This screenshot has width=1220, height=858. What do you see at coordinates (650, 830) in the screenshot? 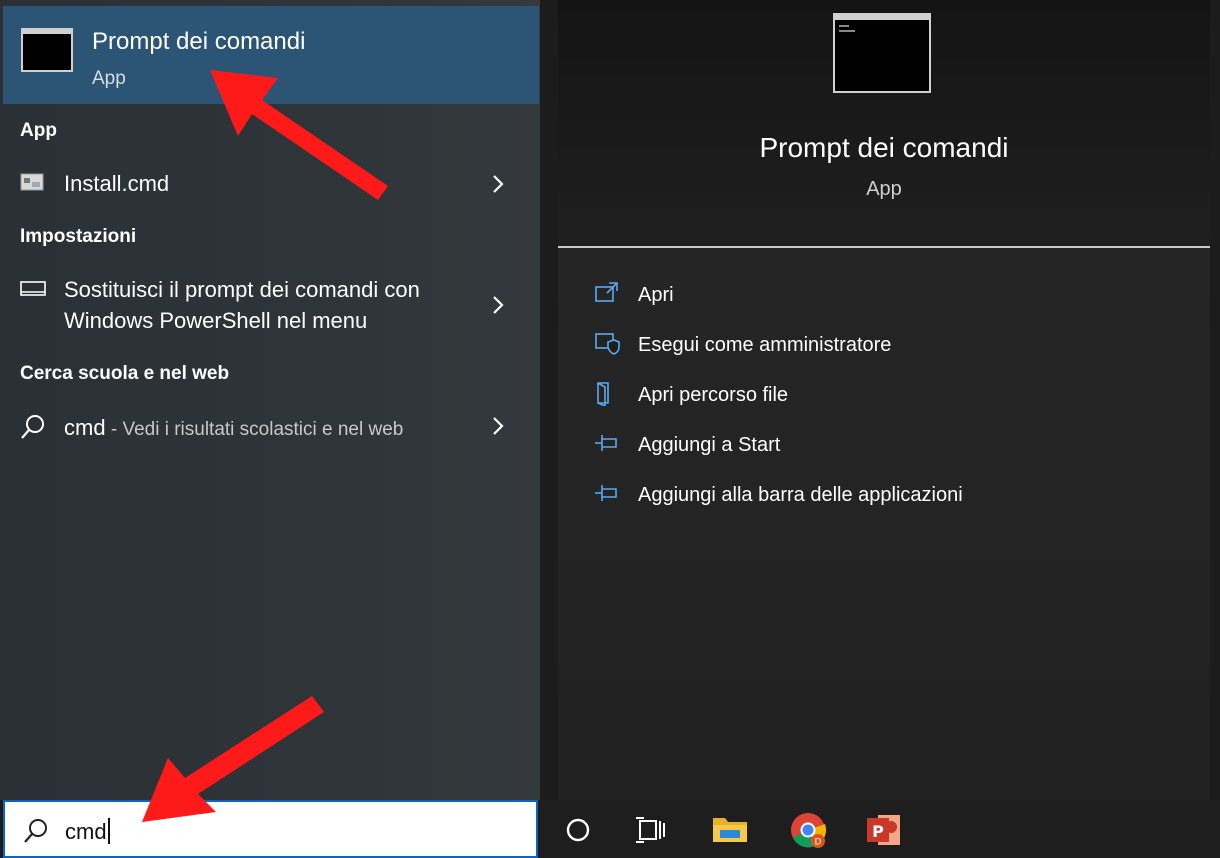
I see `task-view-icon` at bounding box center [650, 830].